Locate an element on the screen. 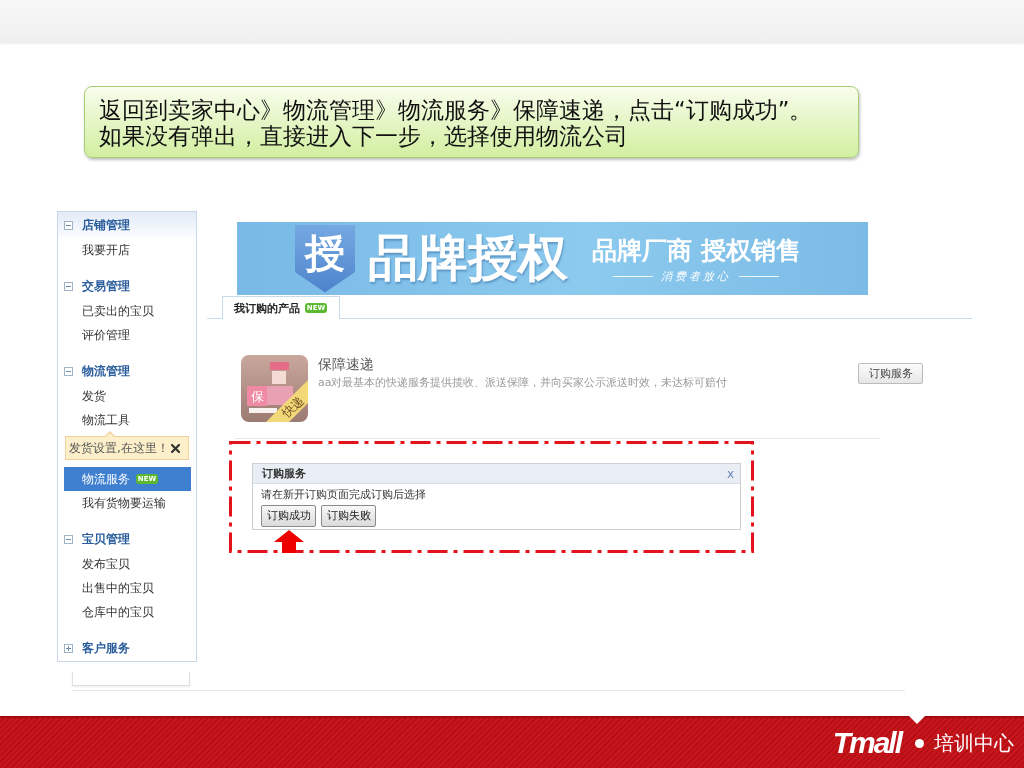 The width and height of the screenshot is (1024, 768). notch-icon is located at coordinates (917, 720).